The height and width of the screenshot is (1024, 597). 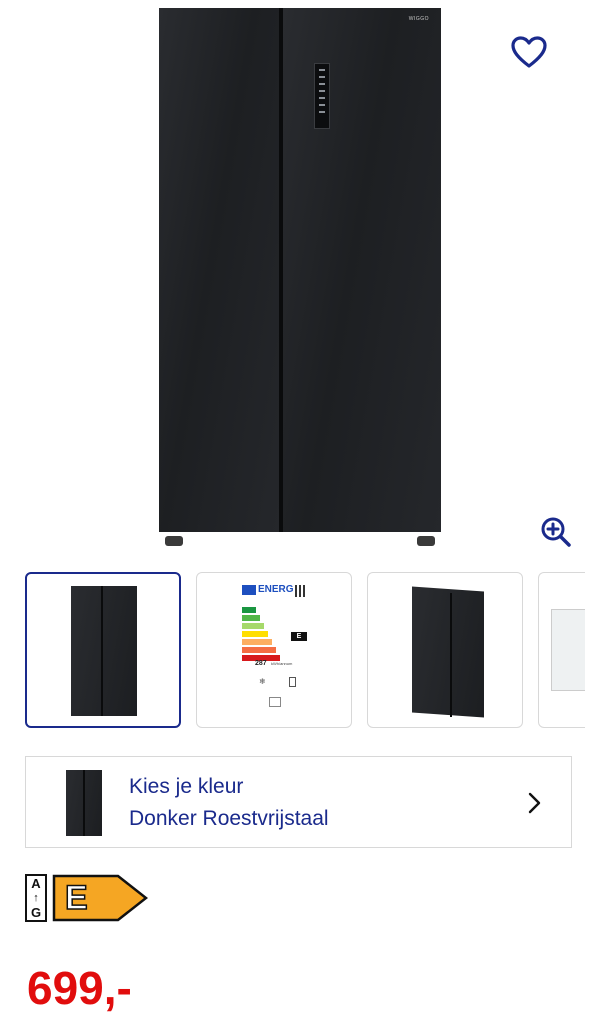 What do you see at coordinates (79, 988) in the screenshot?
I see `price: 699,-` at bounding box center [79, 988].